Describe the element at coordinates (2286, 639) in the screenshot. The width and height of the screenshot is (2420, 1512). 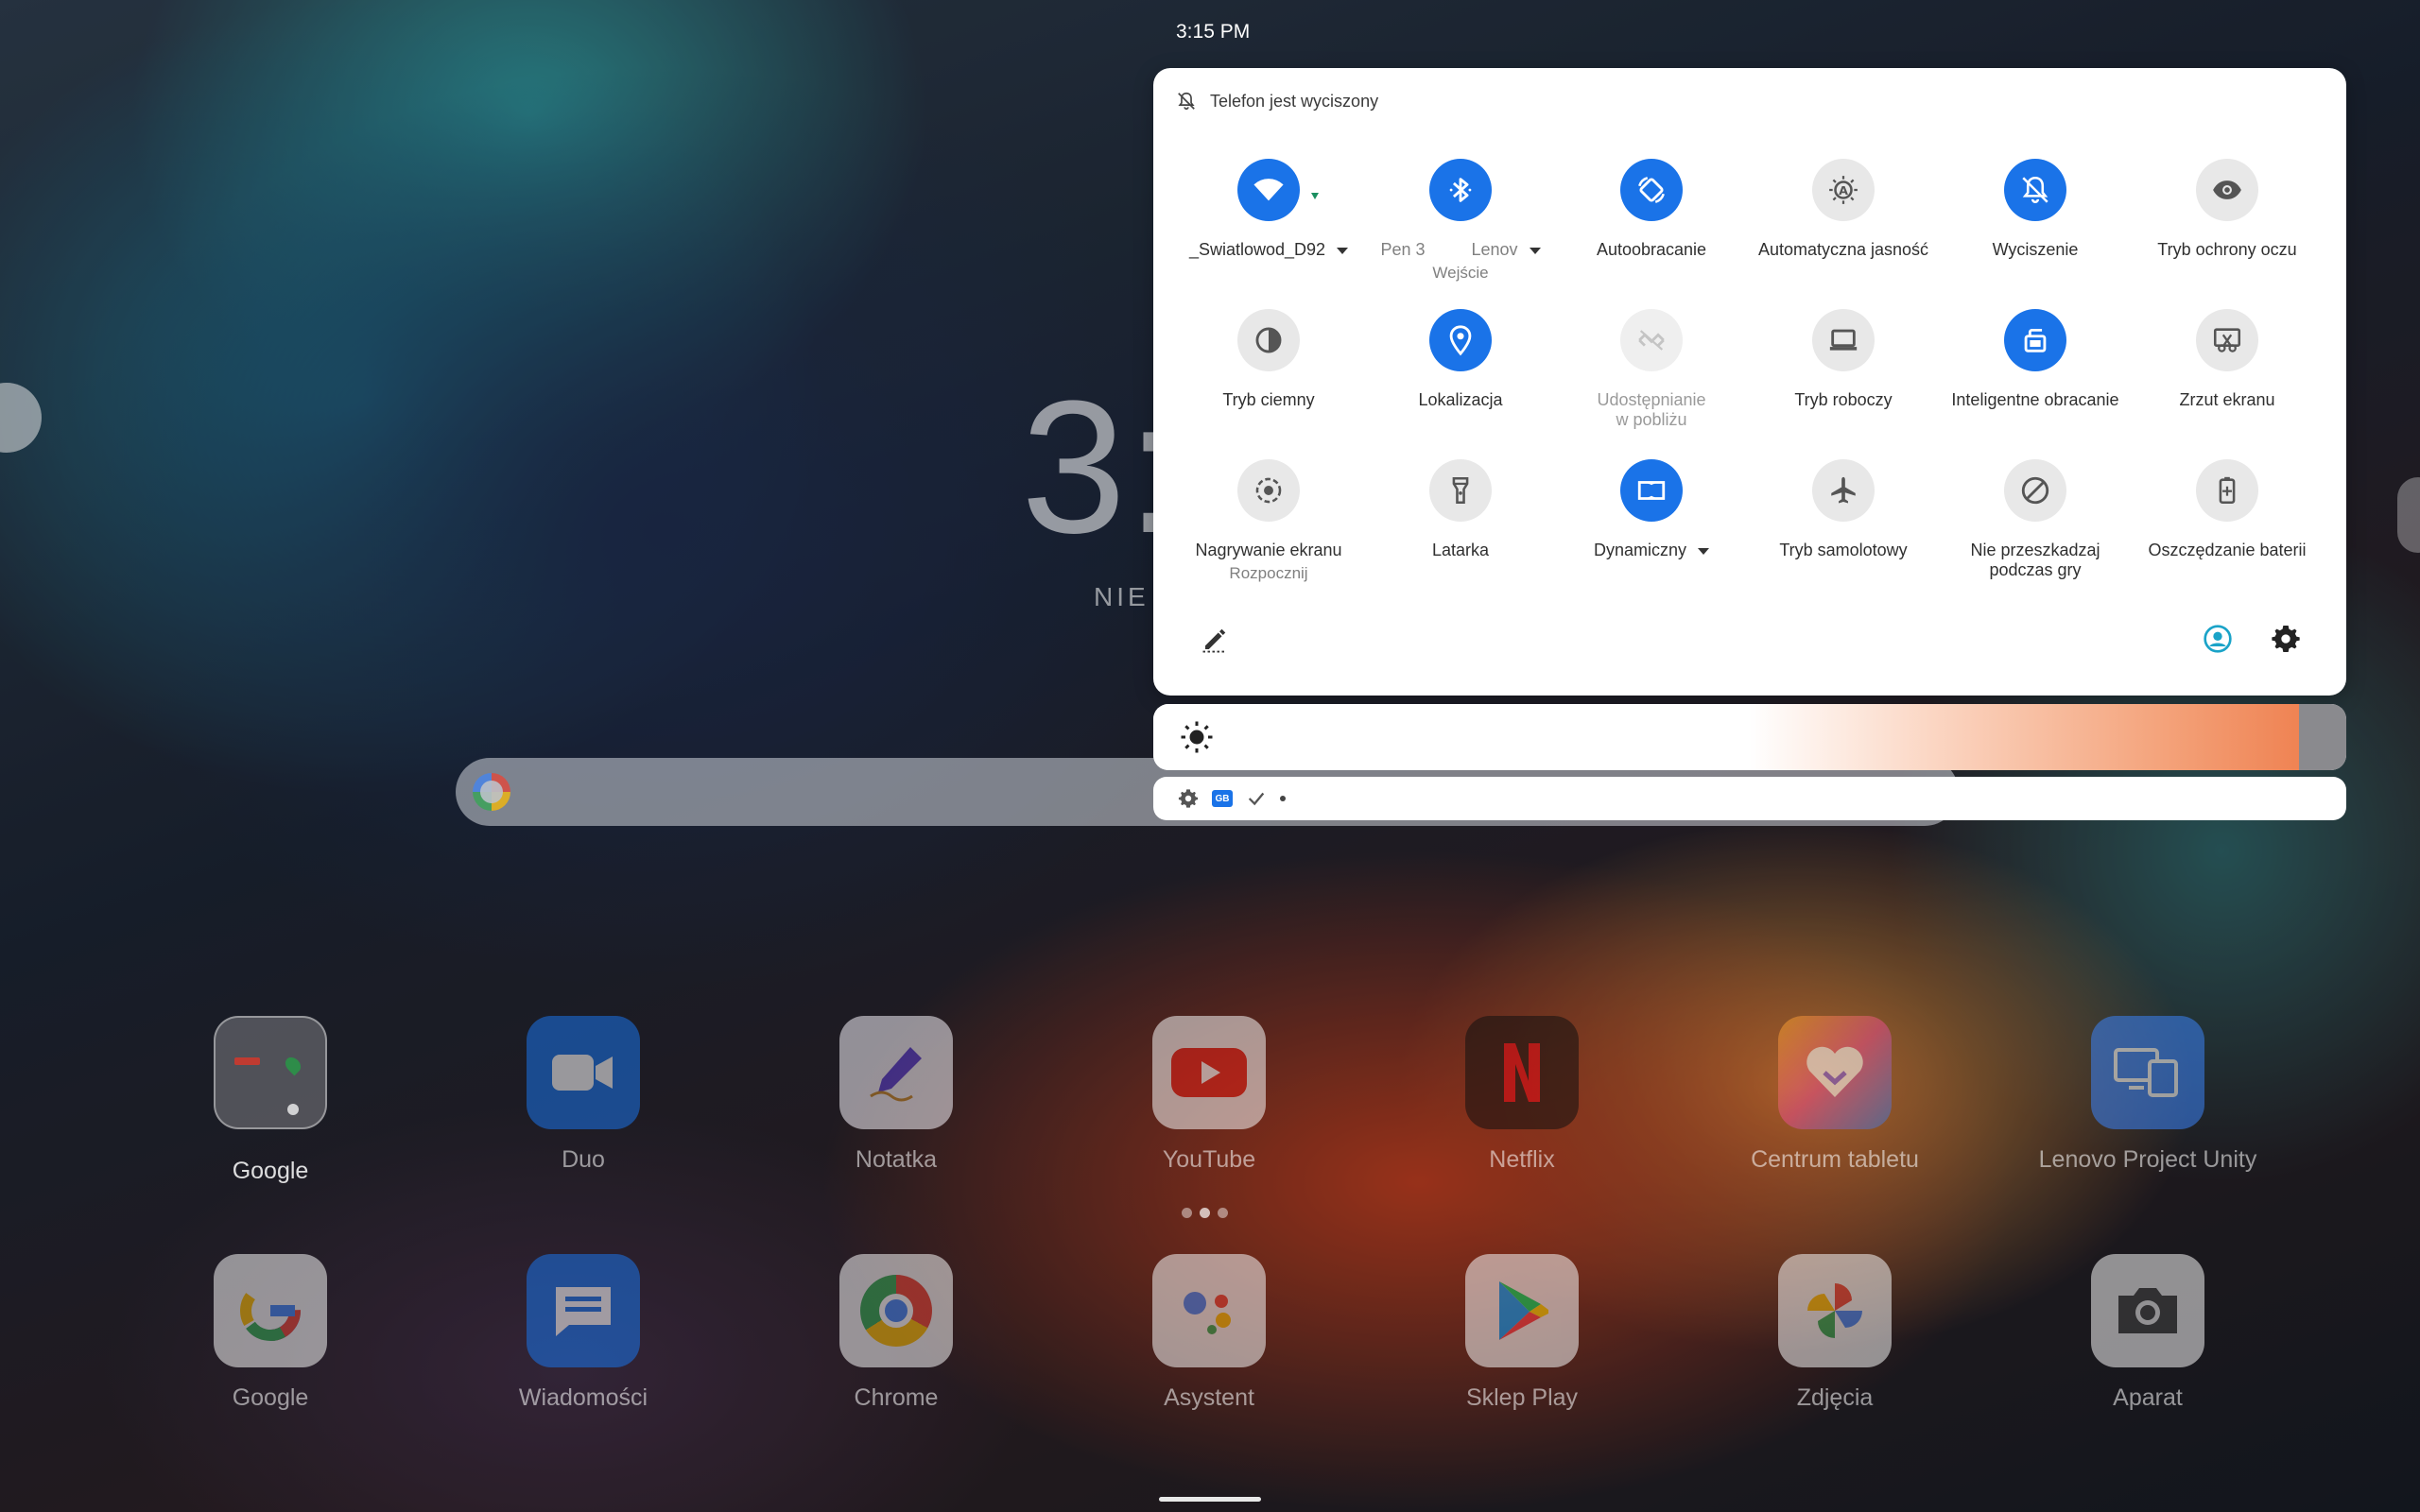
I see `settings-gear-icon` at that location.